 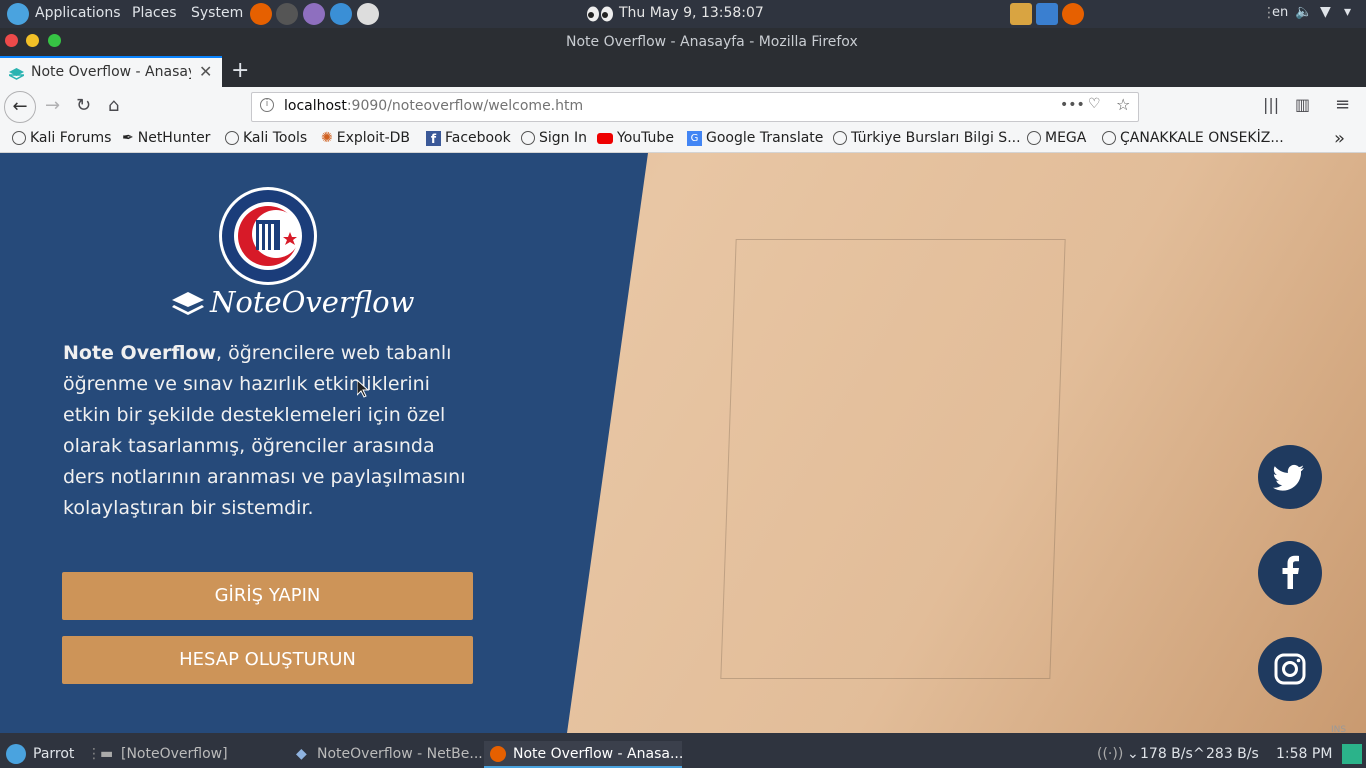 What do you see at coordinates (1339, 730) in the screenshot?
I see `insert-mode-indicator: INS` at bounding box center [1339, 730].